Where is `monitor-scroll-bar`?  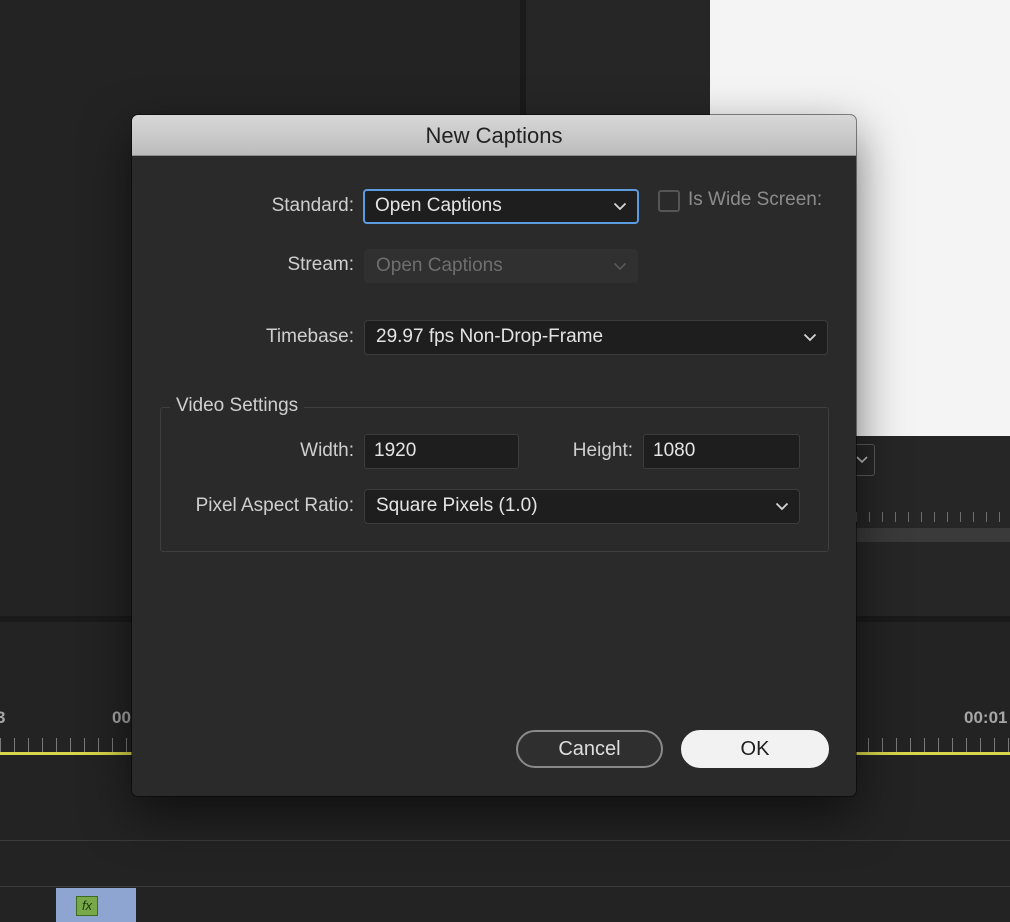 monitor-scroll-bar is located at coordinates (933, 535).